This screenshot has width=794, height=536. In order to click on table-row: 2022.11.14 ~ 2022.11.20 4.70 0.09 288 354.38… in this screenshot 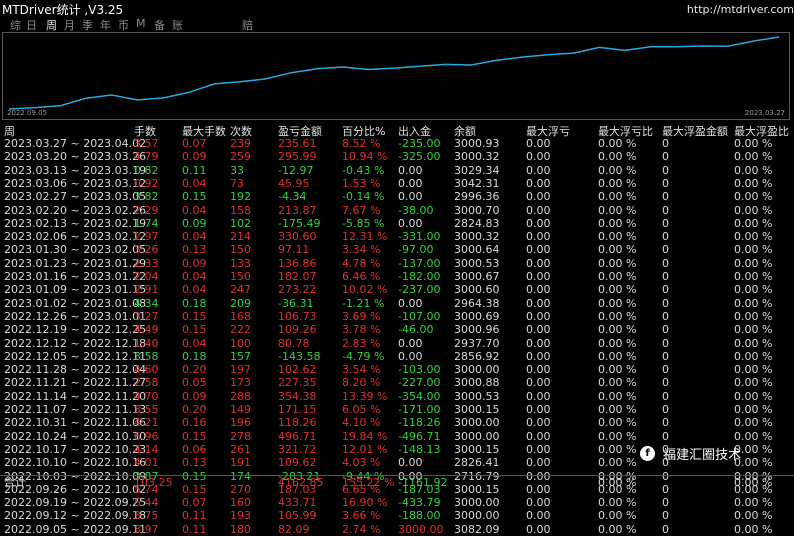, I will do `click(397, 396)`.